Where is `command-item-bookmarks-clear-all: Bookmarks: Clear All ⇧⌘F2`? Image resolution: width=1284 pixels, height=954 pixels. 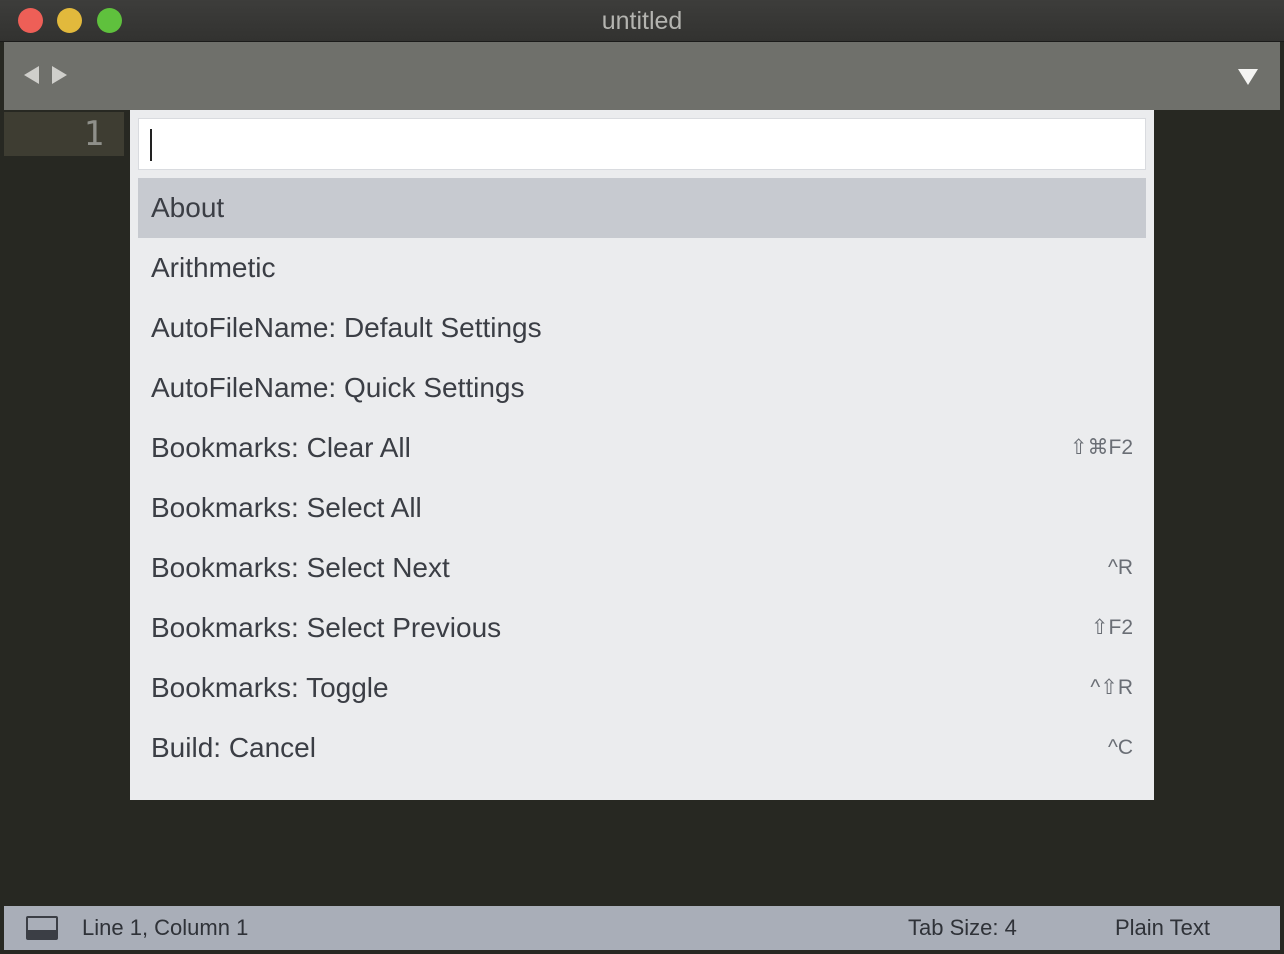 command-item-bookmarks-clear-all: Bookmarks: Clear All ⇧⌘F2 is located at coordinates (642, 448).